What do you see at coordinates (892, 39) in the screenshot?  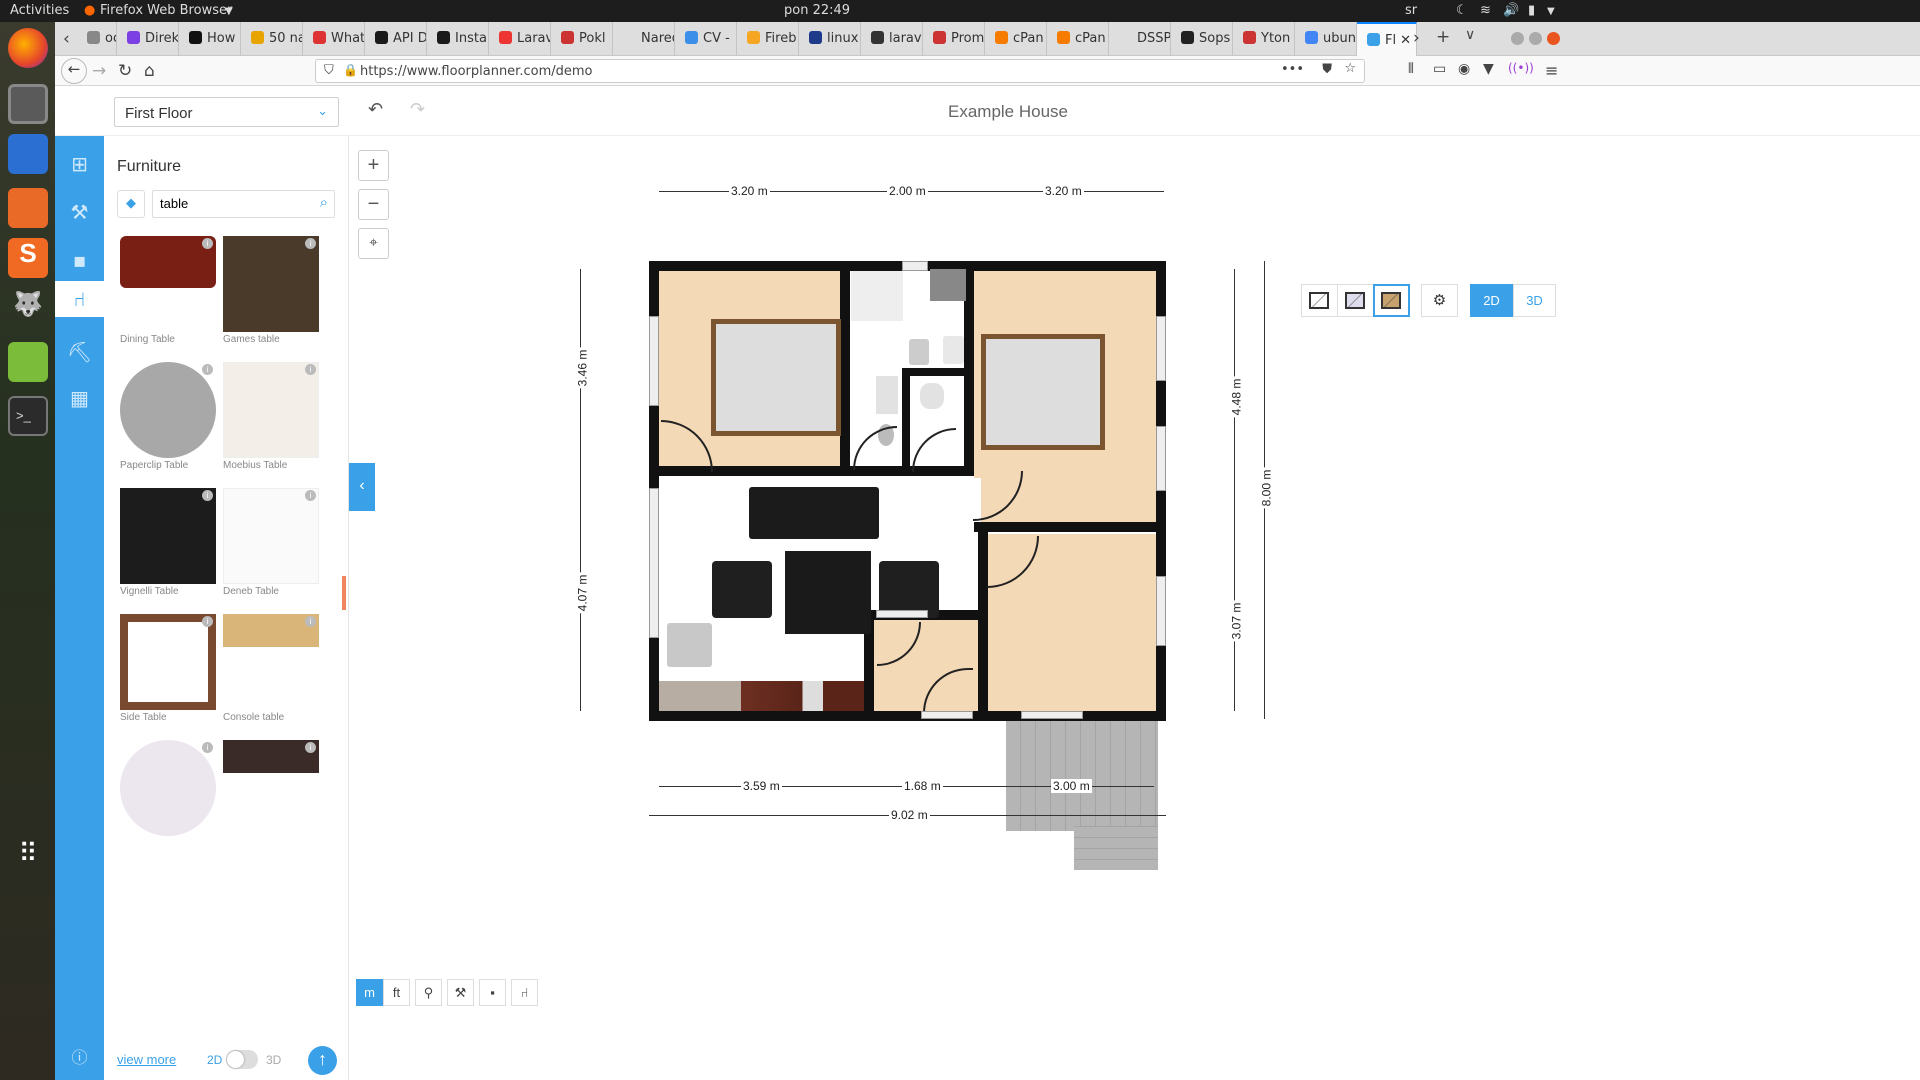 I see `tab-13: larav` at bounding box center [892, 39].